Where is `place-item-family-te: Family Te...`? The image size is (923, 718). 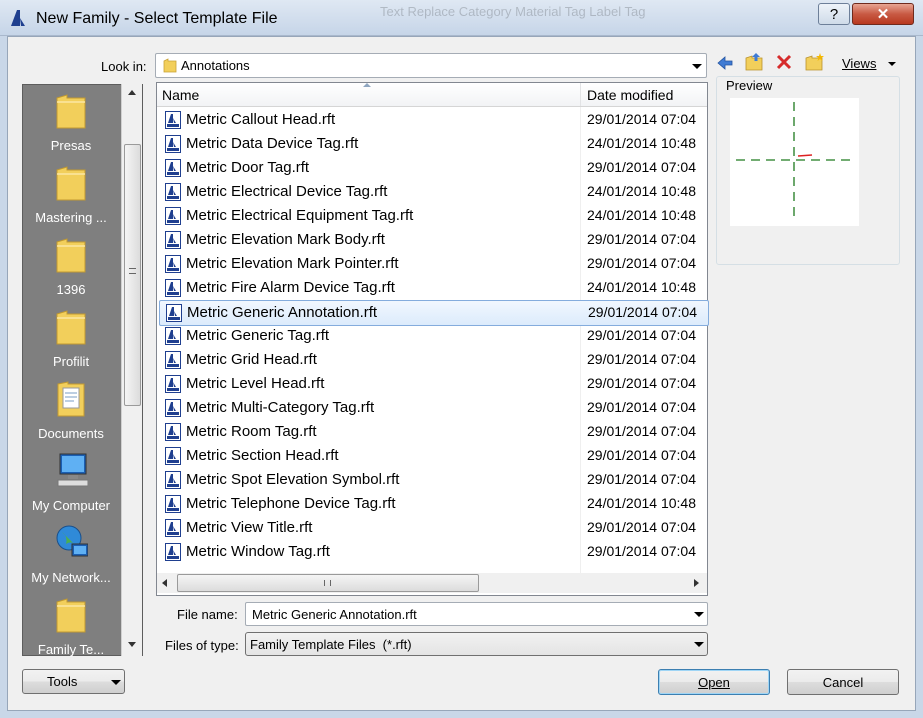
place-item-family-te: Family Te... is located at coordinates (71, 626).